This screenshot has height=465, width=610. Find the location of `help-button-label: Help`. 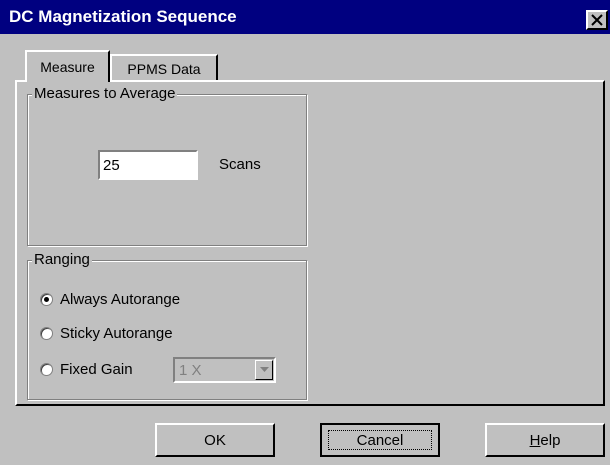

help-button-label: Help is located at coordinates (545, 440).